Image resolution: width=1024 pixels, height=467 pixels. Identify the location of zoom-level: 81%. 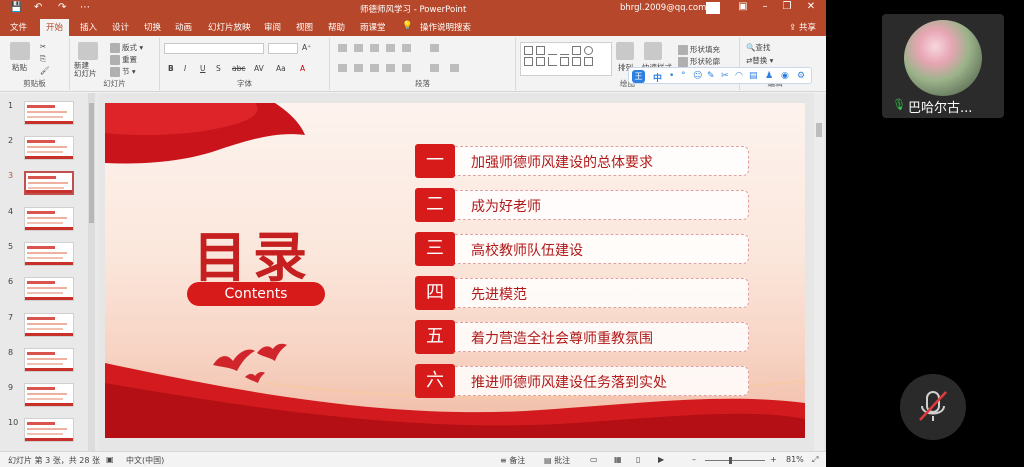
(795, 459).